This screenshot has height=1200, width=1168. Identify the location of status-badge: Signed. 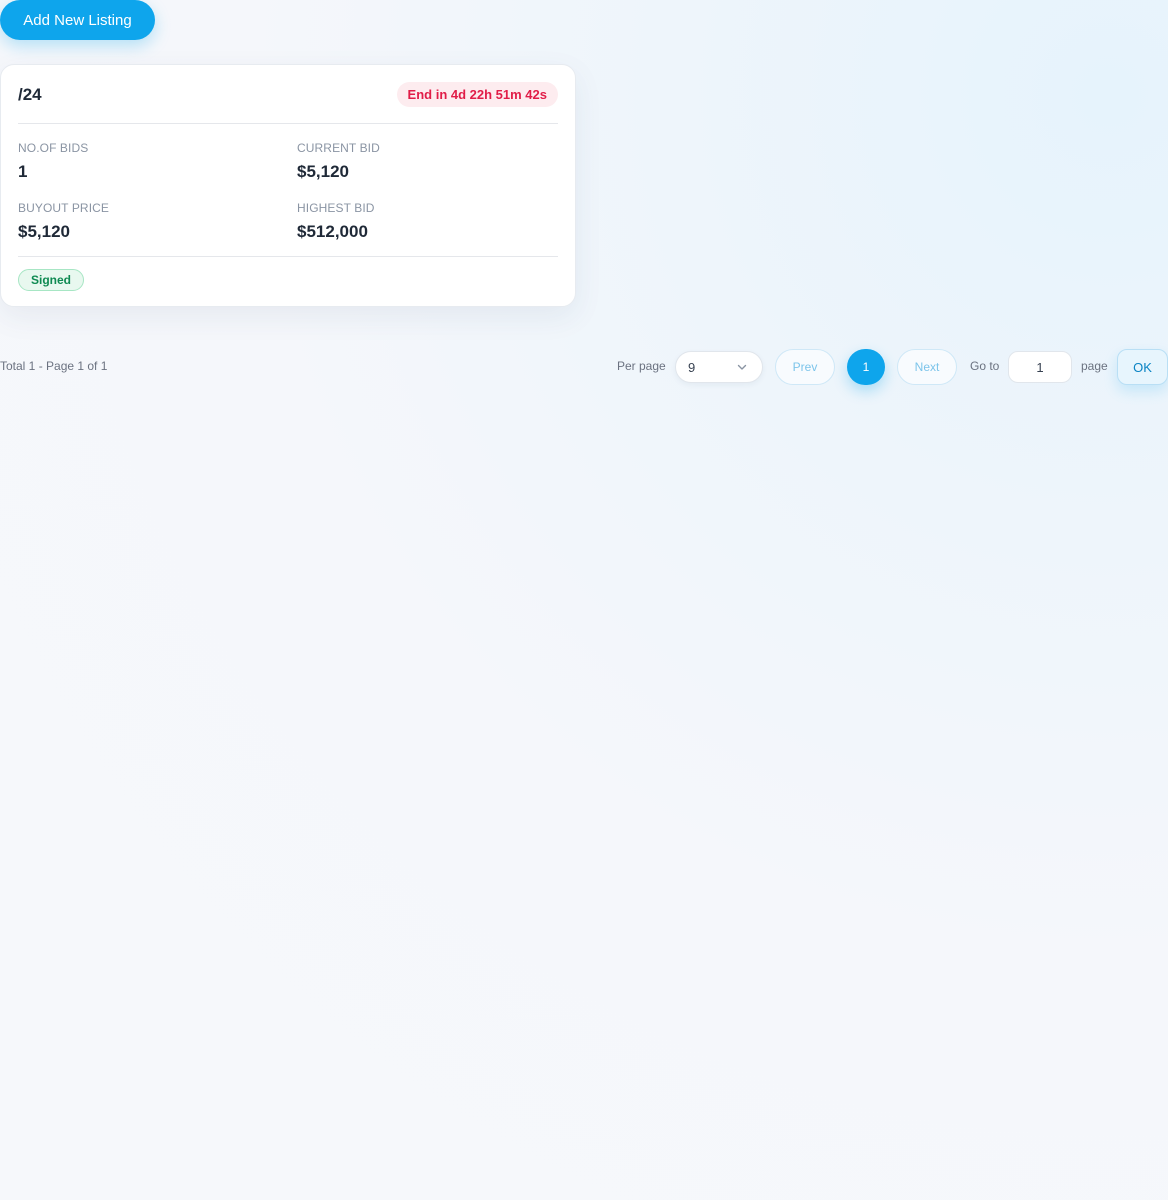
(51, 280).